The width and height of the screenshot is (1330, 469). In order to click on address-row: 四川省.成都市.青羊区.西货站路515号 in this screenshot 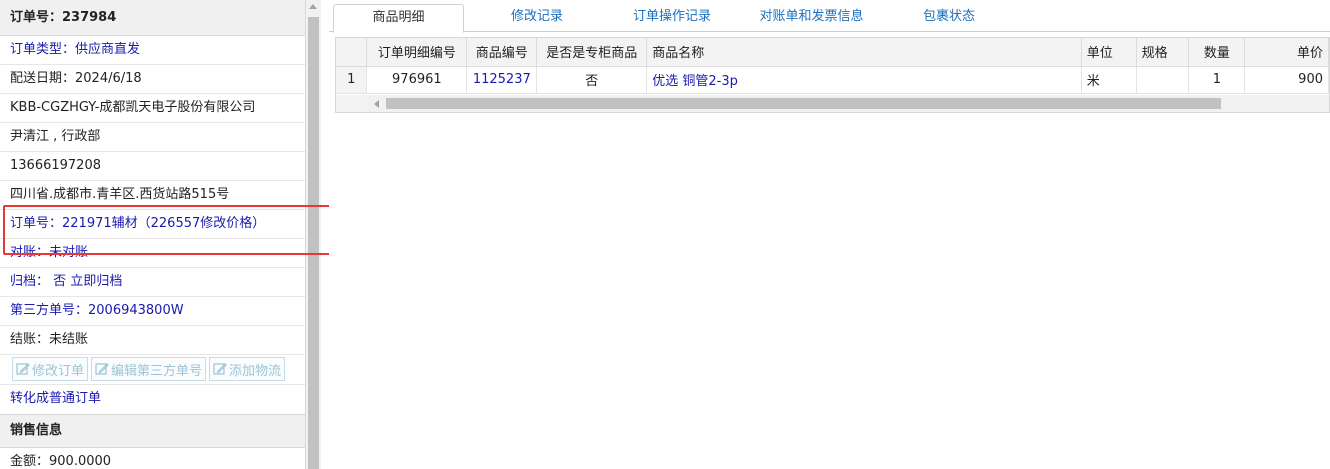, I will do `click(152, 195)`.